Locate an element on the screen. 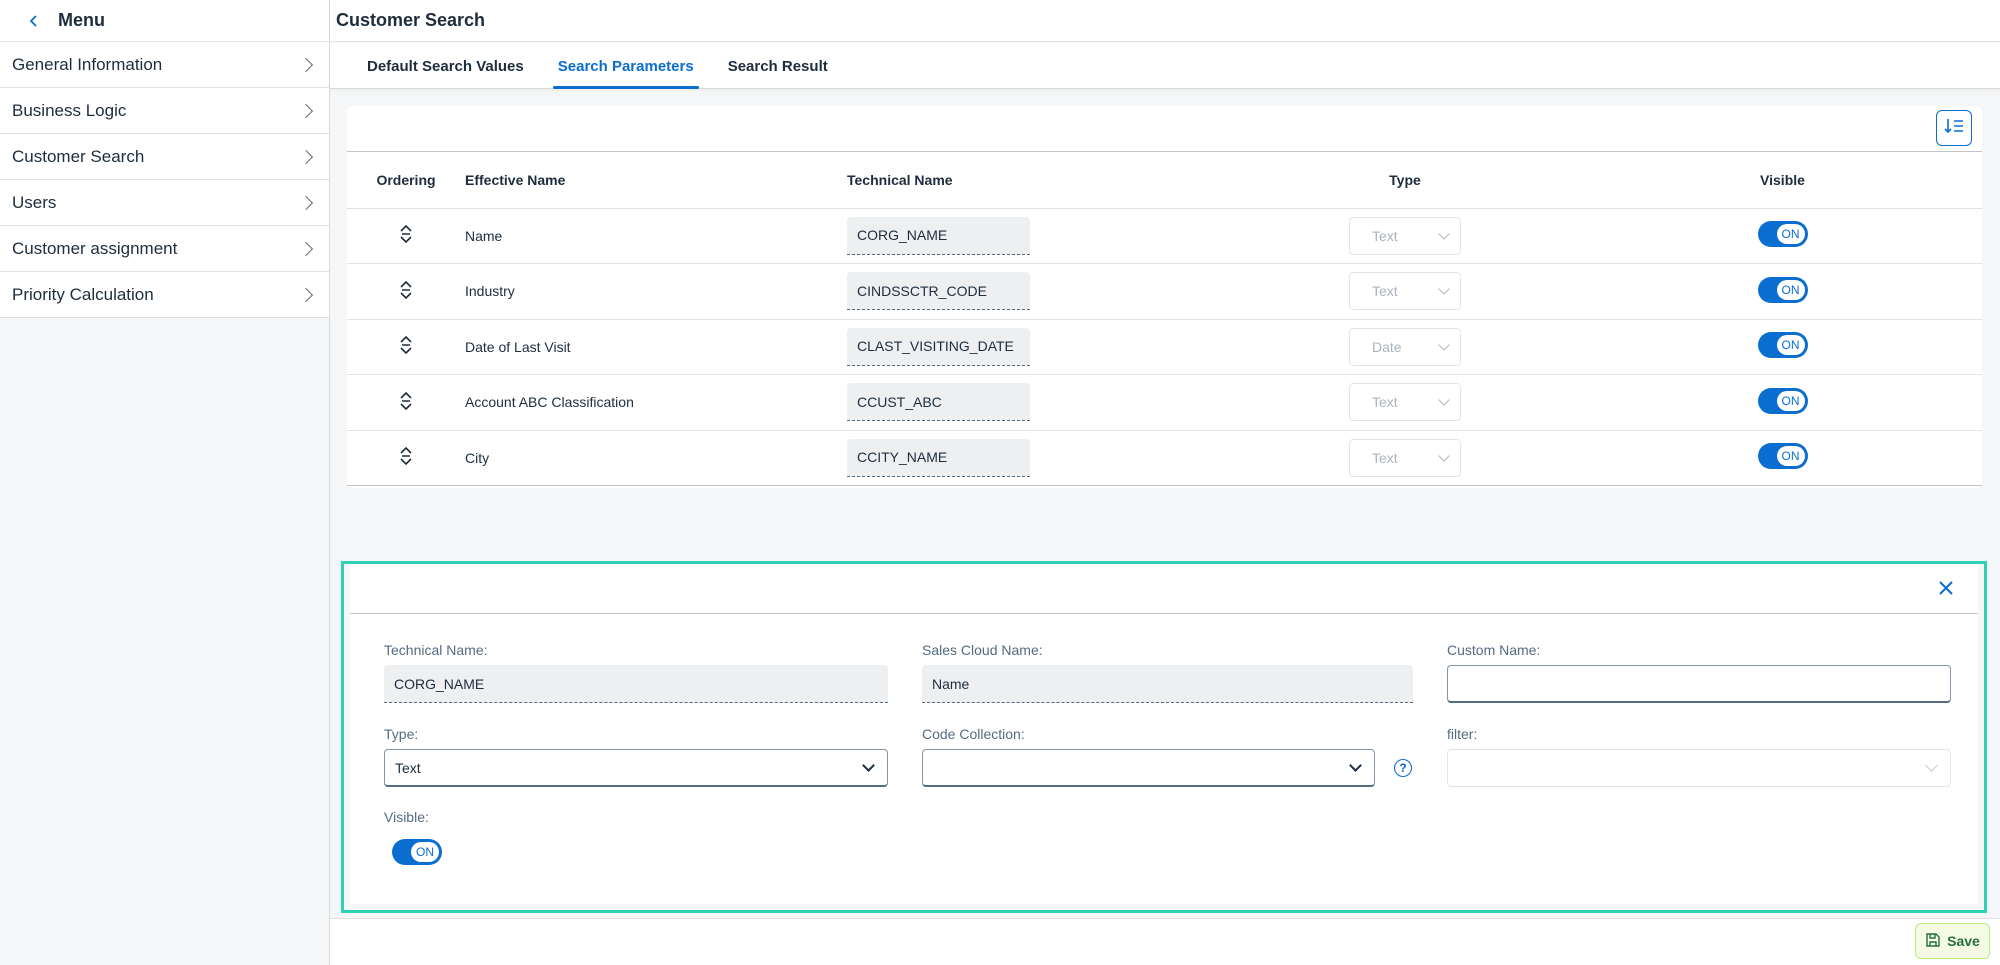 This screenshot has width=2000, height=965. effective-name-cell: Account ABC Classification is located at coordinates (656, 402).